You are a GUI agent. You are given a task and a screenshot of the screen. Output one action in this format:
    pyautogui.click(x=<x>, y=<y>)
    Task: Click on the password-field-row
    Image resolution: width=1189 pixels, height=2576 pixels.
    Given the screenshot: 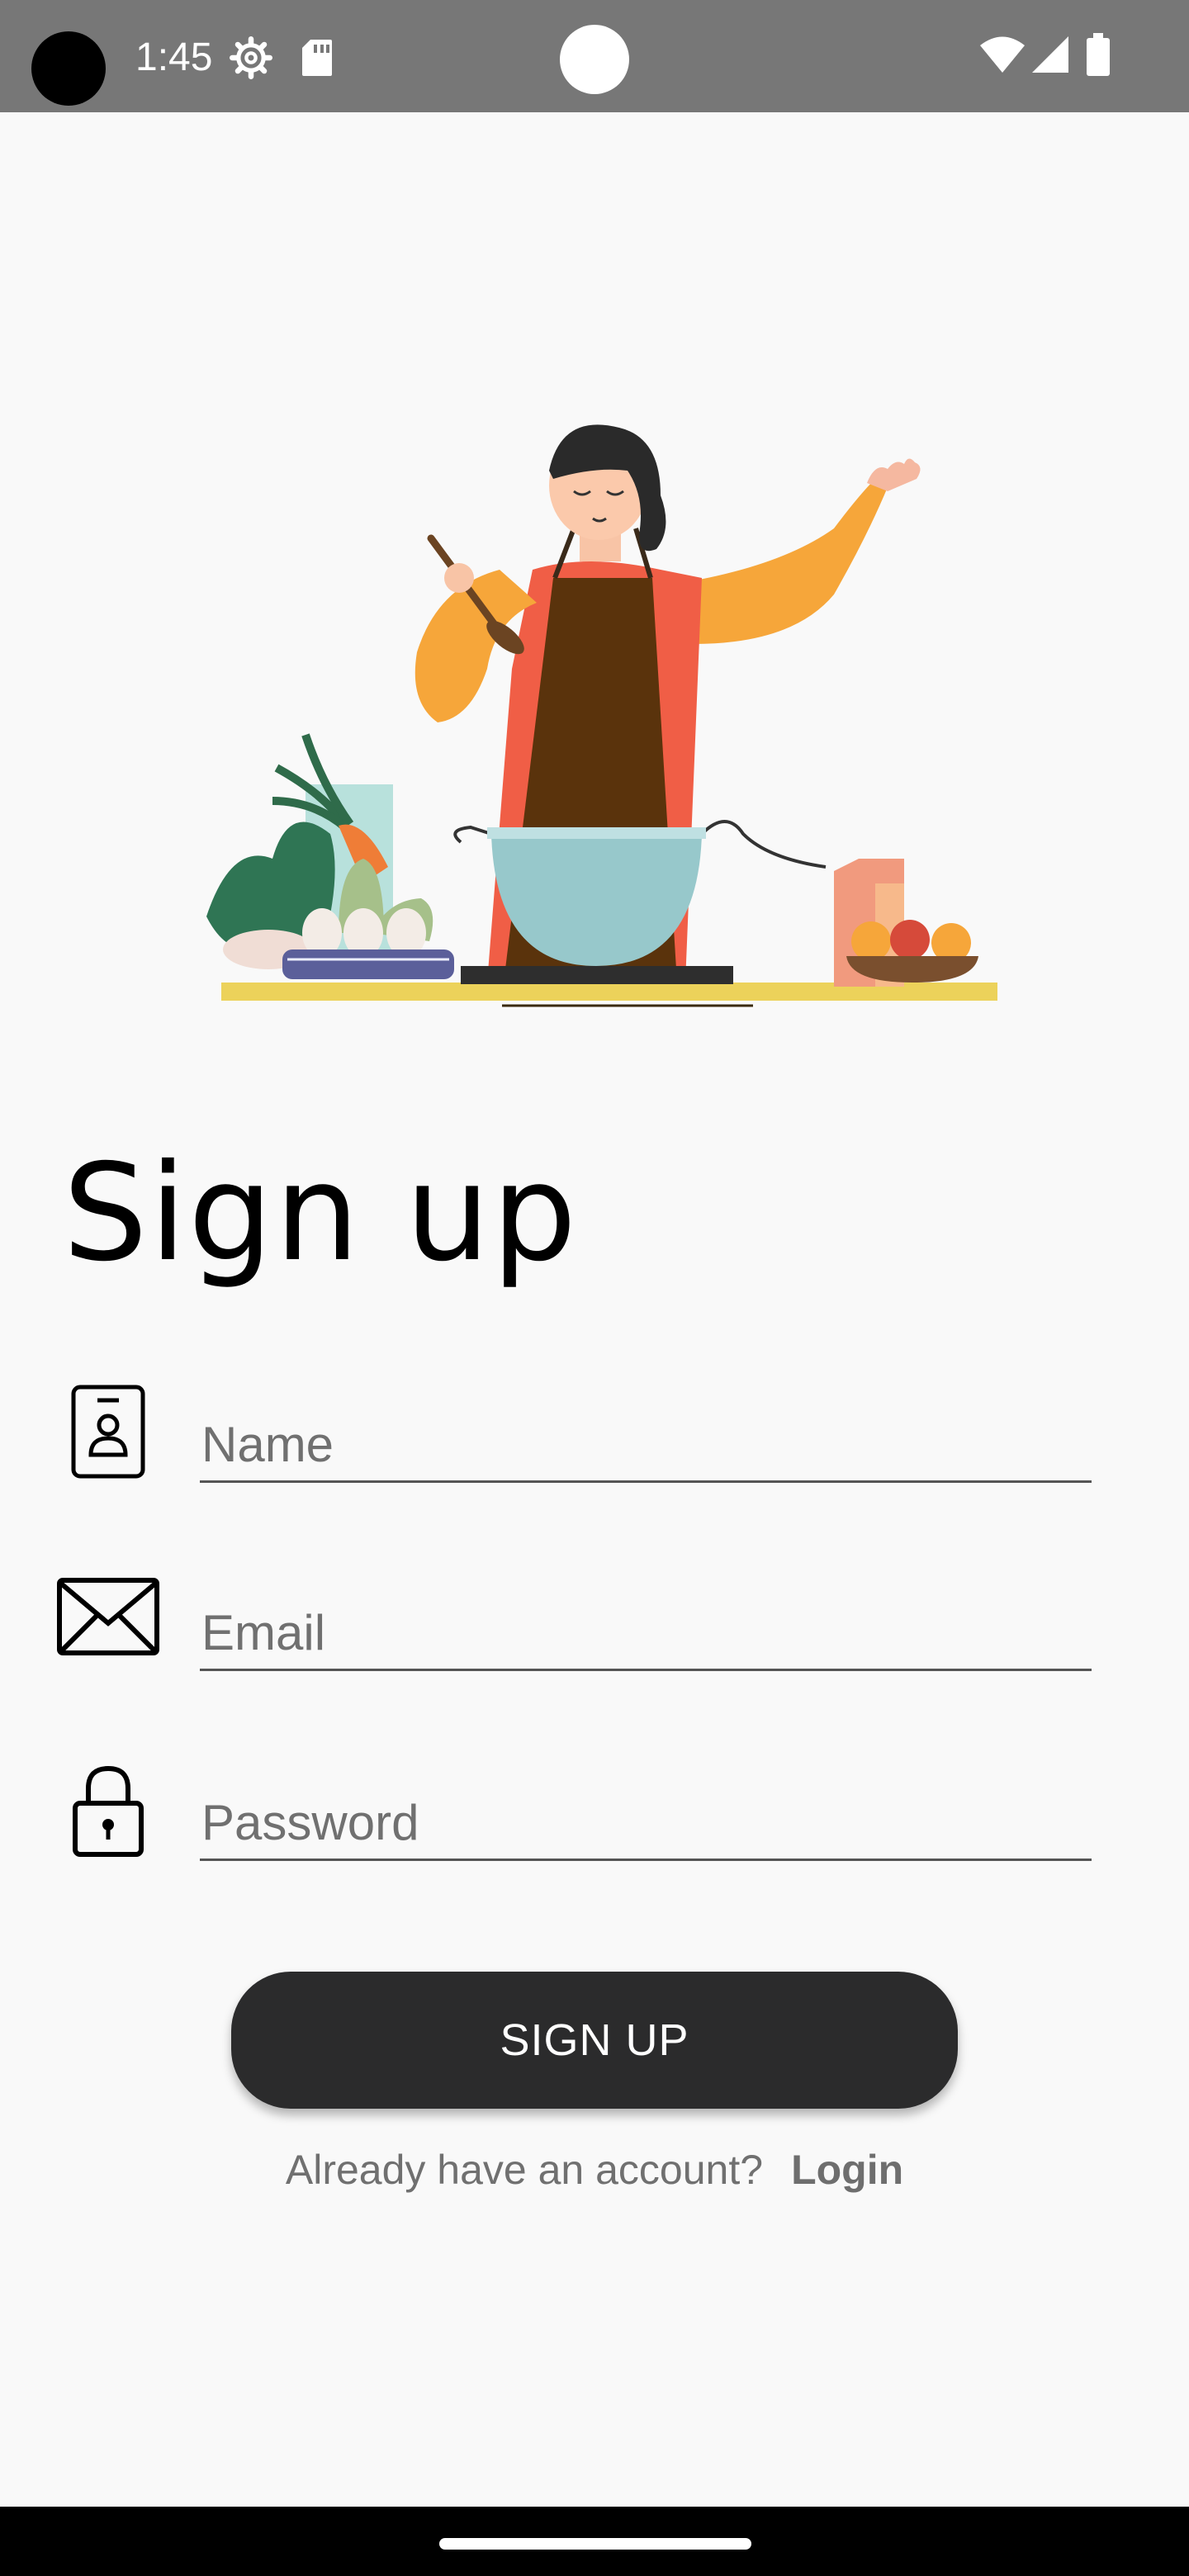 What is the action you would take?
    pyautogui.click(x=594, y=1806)
    